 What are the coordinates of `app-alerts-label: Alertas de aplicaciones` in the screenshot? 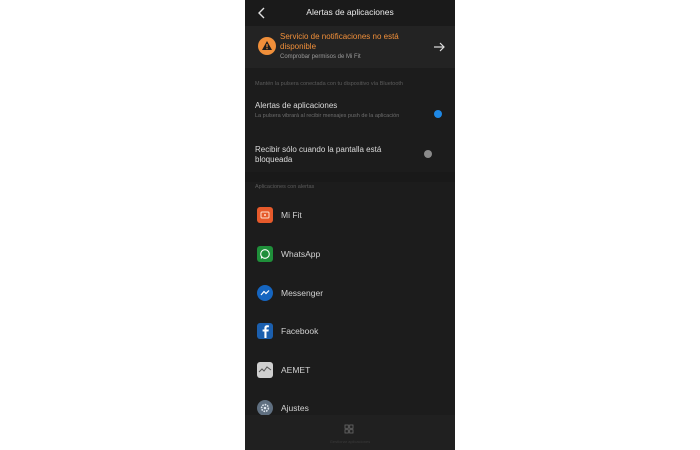 It's located at (296, 105).